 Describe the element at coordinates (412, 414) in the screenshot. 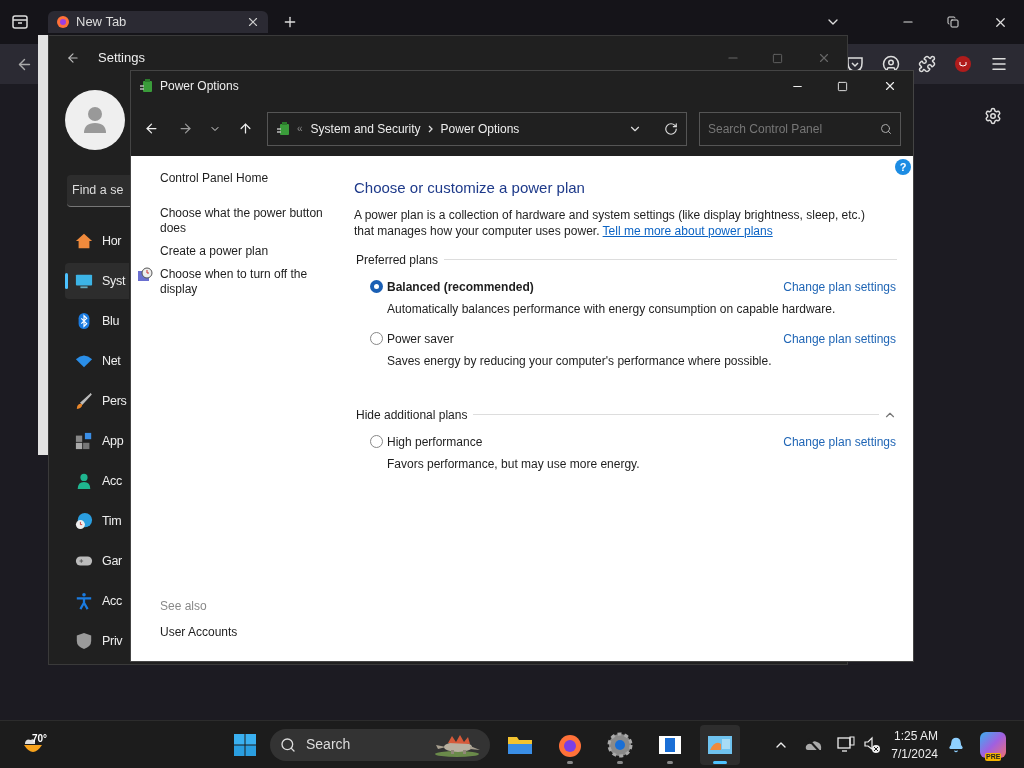

I see `section-heading: Hide additional plans` at that location.